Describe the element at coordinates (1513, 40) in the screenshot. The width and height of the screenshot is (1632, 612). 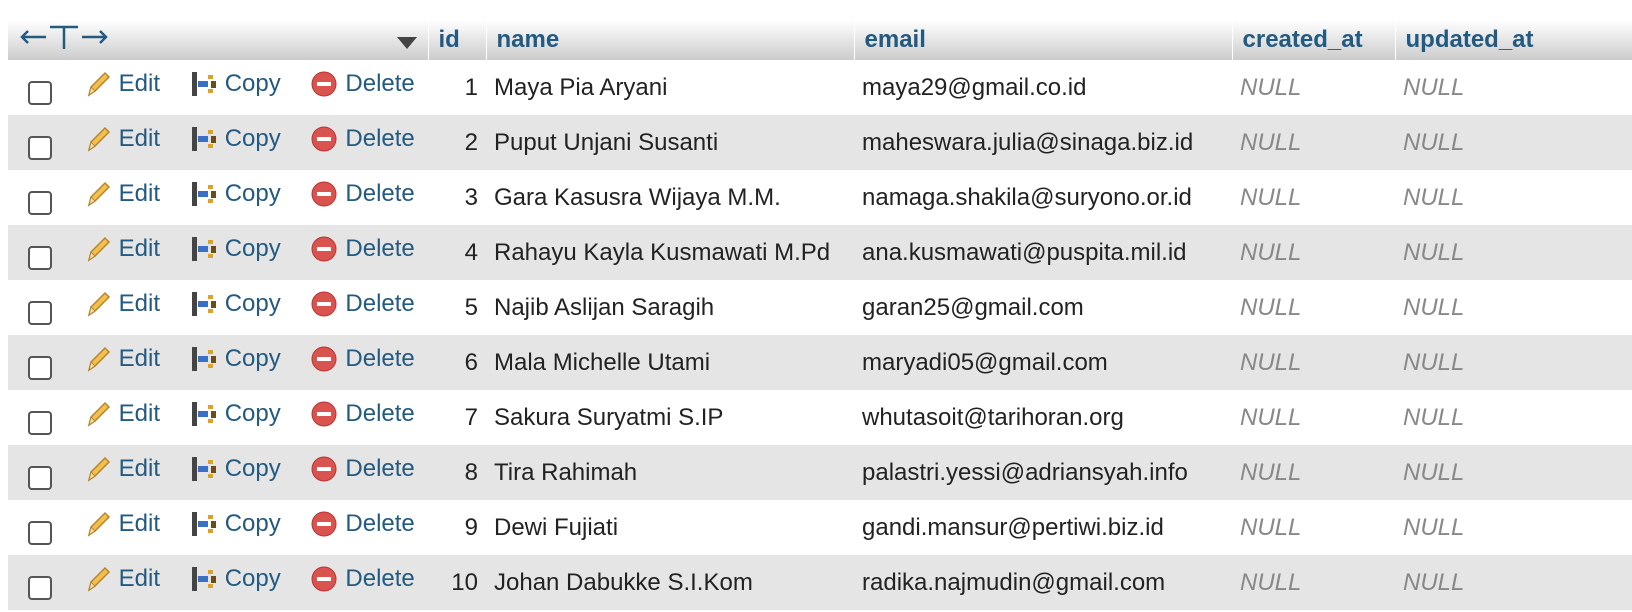
I see `column-header-updated-at: updated_at` at that location.